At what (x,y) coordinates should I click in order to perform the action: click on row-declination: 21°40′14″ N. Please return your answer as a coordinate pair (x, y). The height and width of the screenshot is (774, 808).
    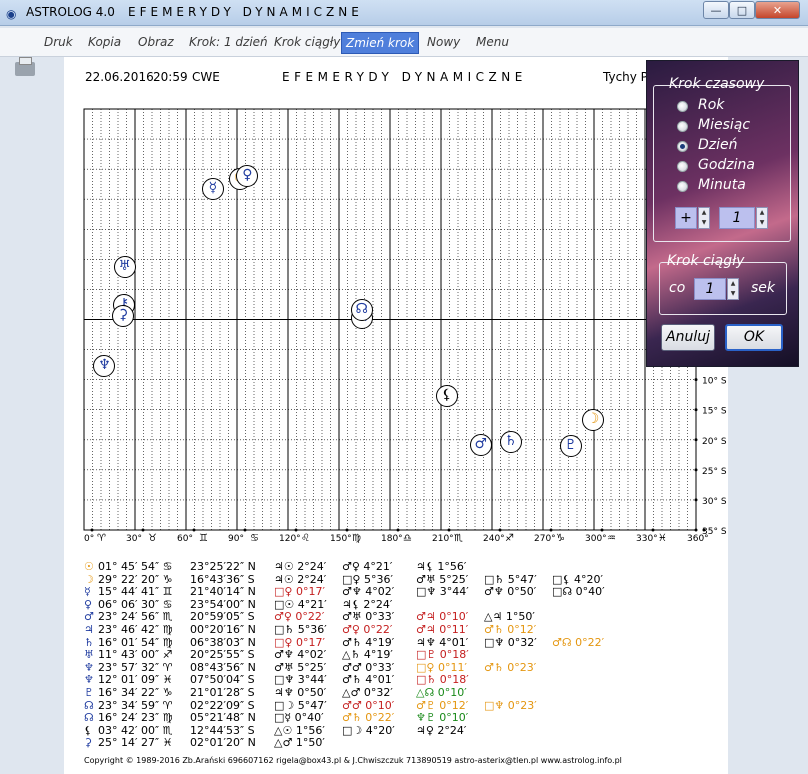
    Looking at the image, I should click on (223, 592).